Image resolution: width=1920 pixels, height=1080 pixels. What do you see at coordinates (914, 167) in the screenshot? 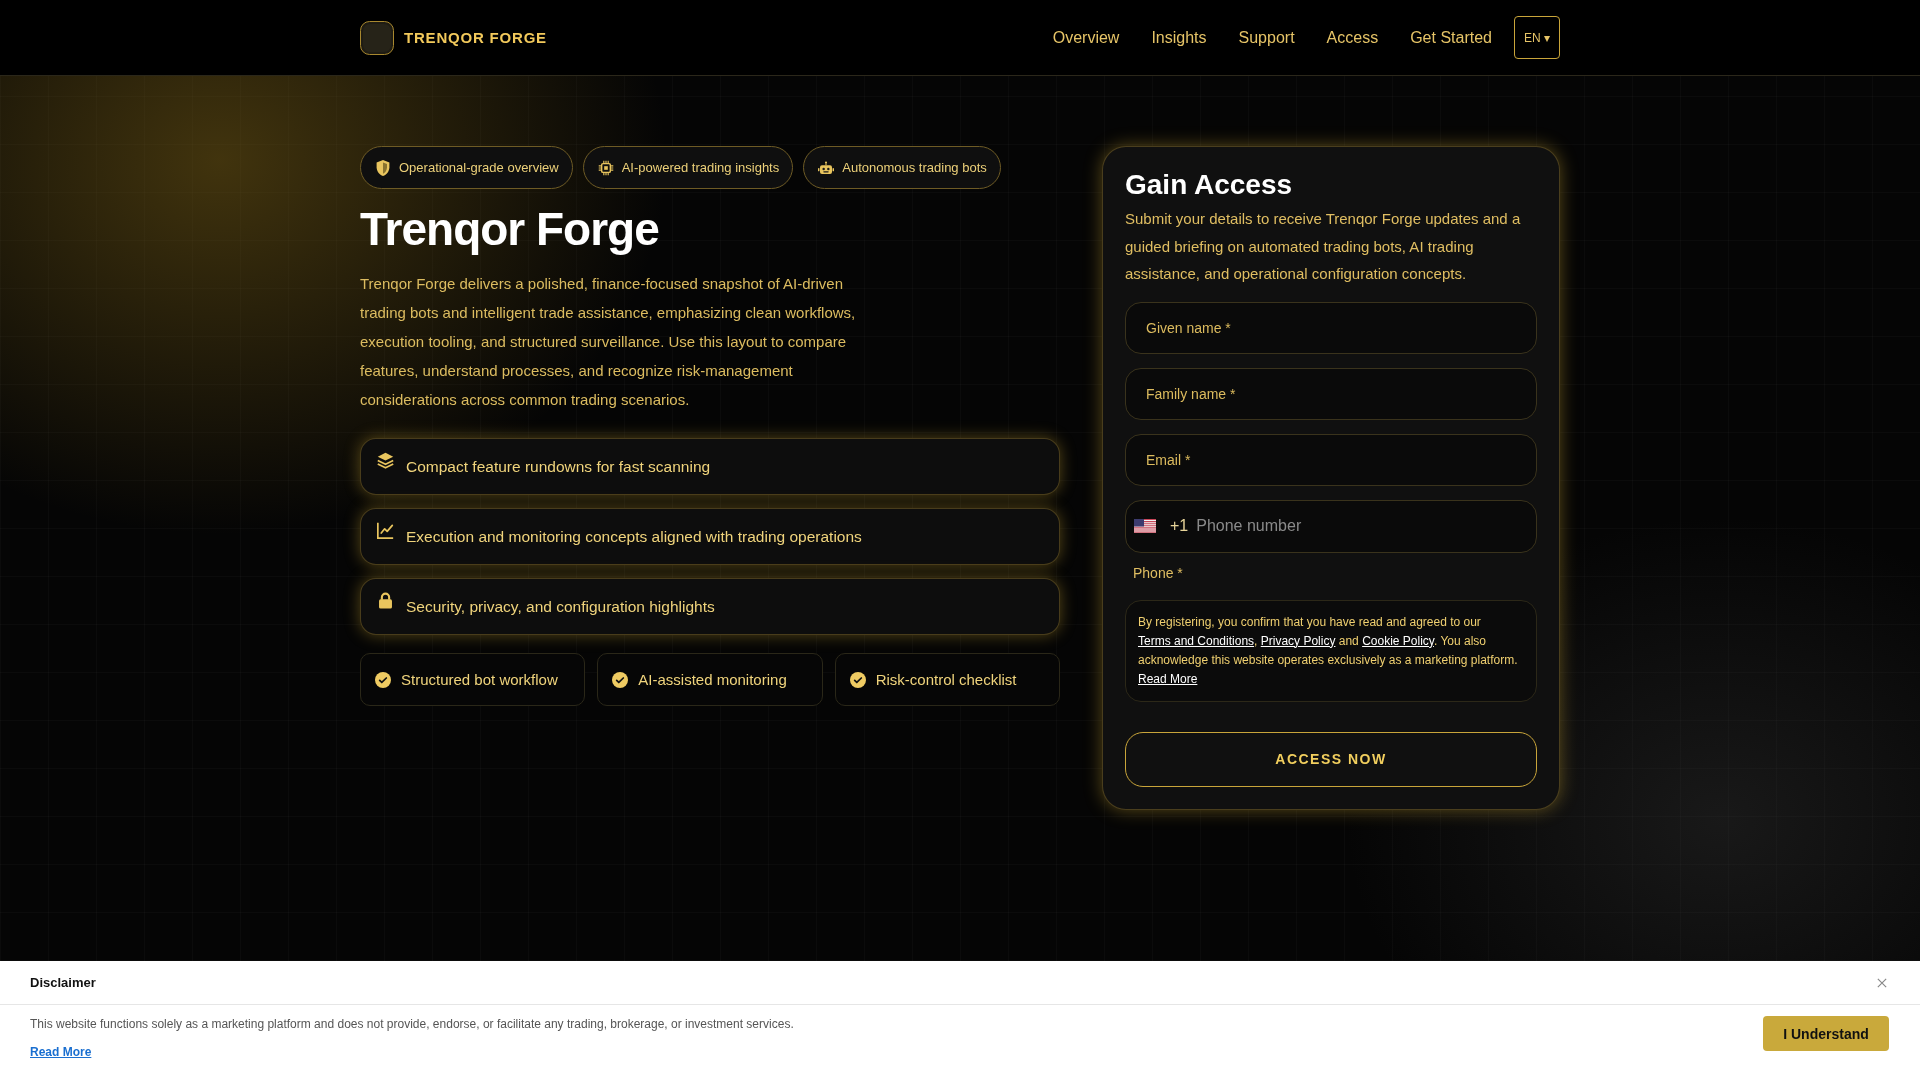
I see `tag-label: Autonomous trading bots` at bounding box center [914, 167].